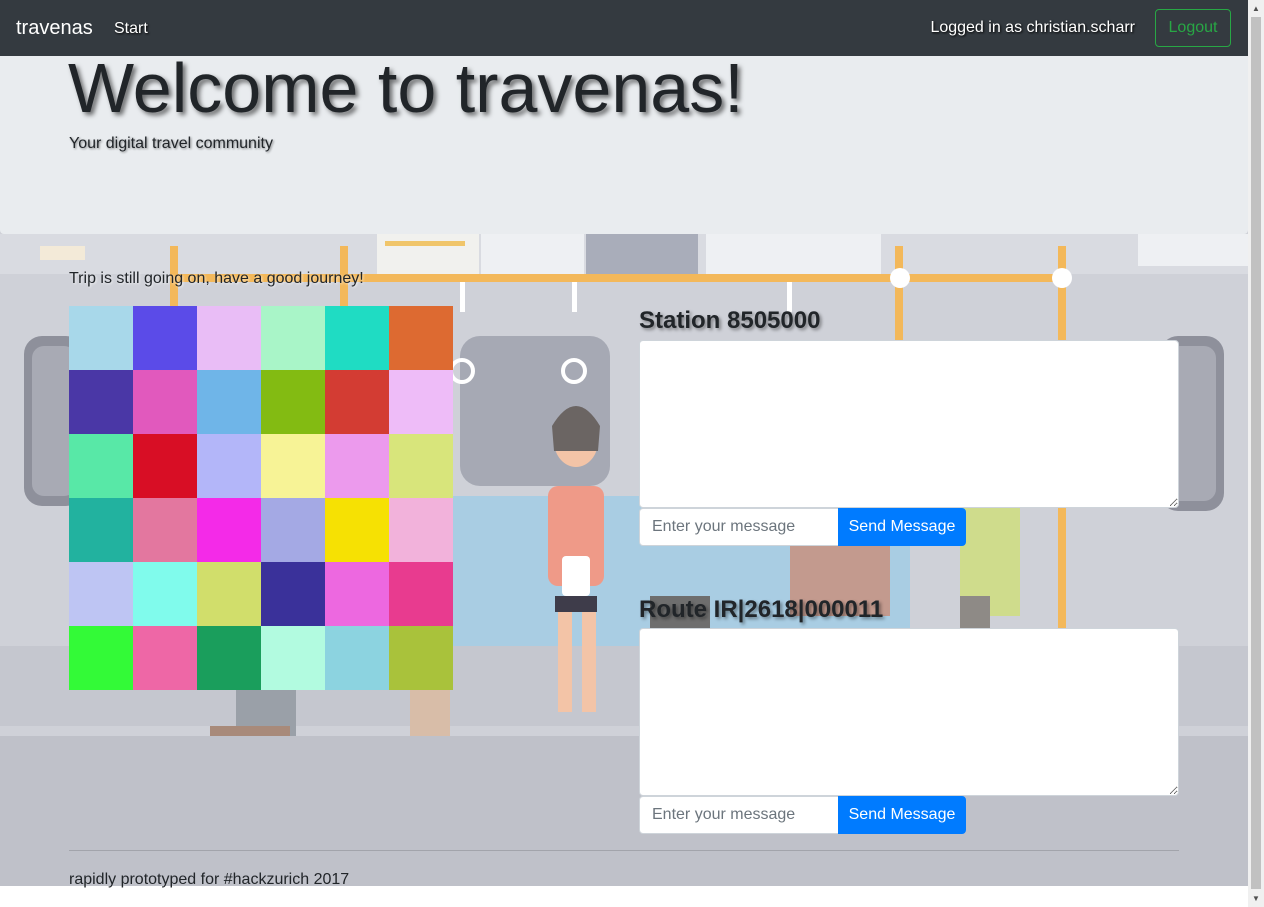 The width and height of the screenshot is (1264, 907). Describe the element at coordinates (406, 88) in the screenshot. I see `page-title: Welcome to travenas!` at that location.